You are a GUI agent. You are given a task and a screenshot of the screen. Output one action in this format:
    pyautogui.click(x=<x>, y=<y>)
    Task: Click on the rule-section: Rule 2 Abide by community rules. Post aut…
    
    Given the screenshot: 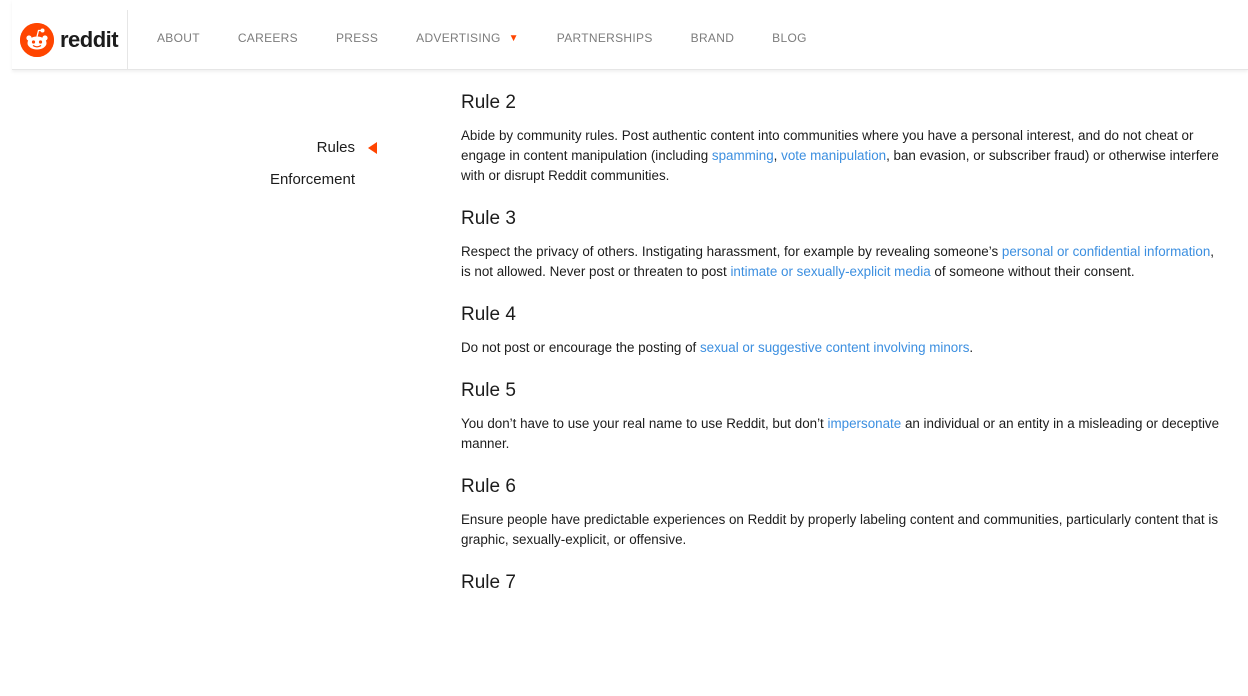 What is the action you would take?
    pyautogui.click(x=841, y=138)
    